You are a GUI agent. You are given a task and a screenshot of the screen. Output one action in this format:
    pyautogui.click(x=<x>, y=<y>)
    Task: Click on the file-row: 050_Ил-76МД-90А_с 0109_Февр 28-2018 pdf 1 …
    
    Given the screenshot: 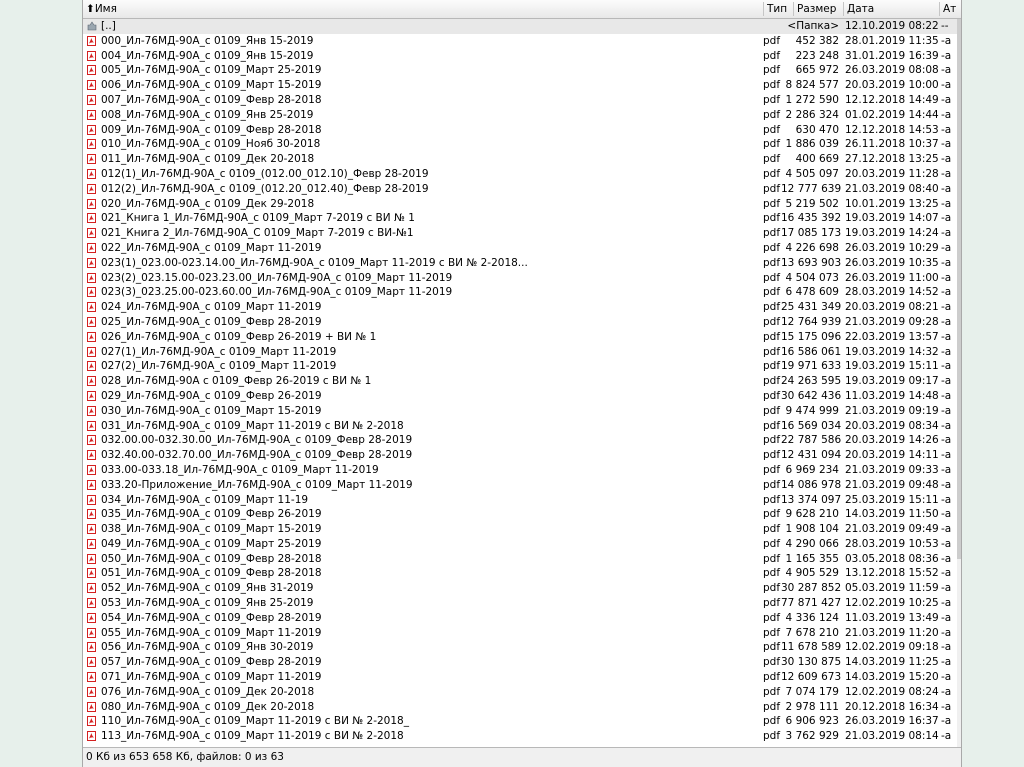 What is the action you would take?
    pyautogui.click(x=520, y=559)
    